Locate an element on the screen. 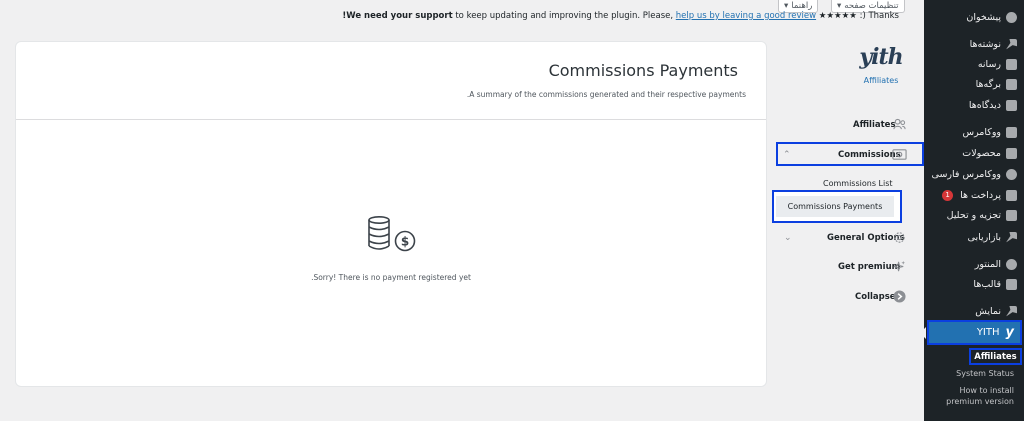 Image resolution: width=1024 pixels, height=421 pixels. money-icon is located at coordinates (899, 154).